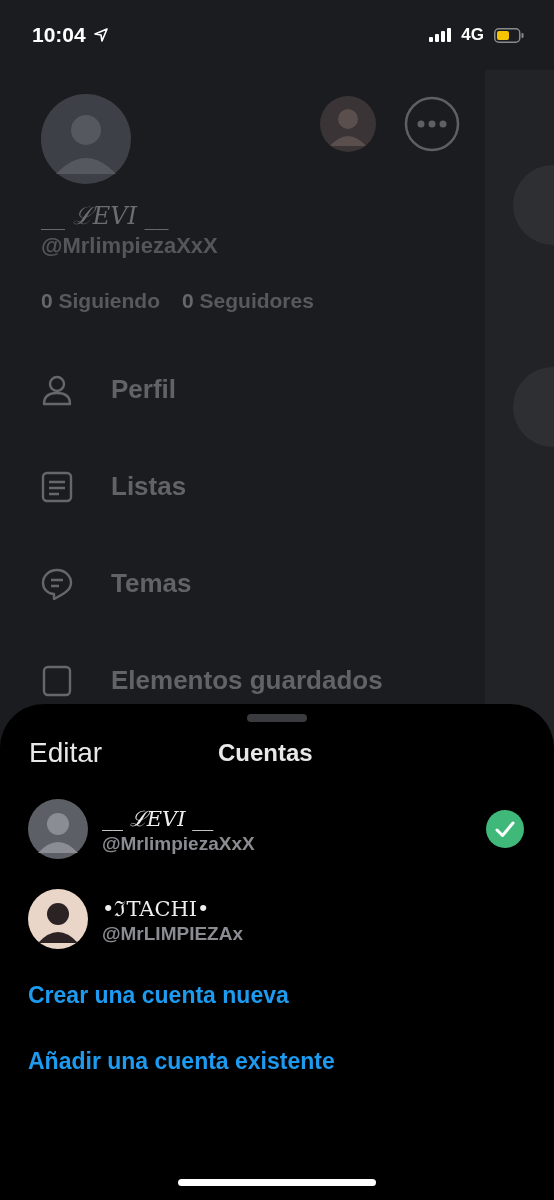  Describe the element at coordinates (59, 35) in the screenshot. I see `status-time: 10:04` at that location.